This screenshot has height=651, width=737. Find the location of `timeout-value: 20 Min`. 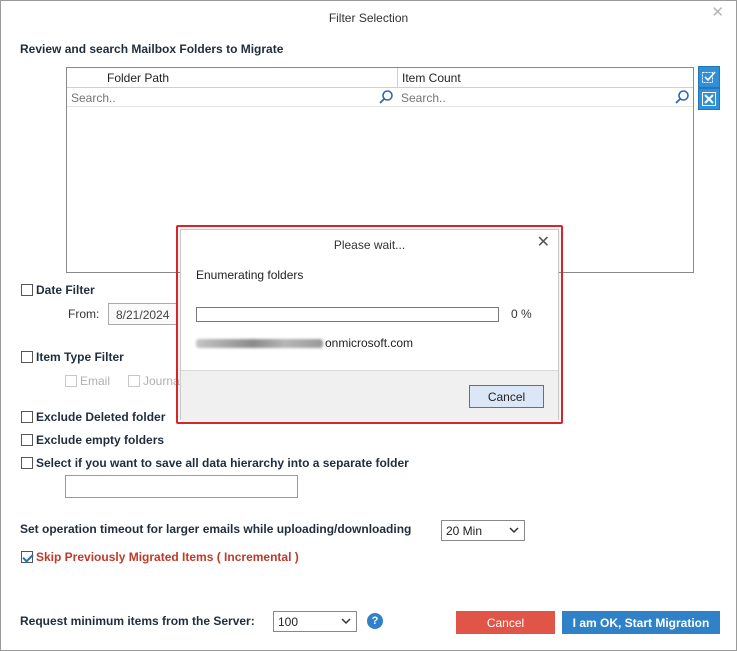

timeout-value: 20 Min is located at coordinates (464, 531).